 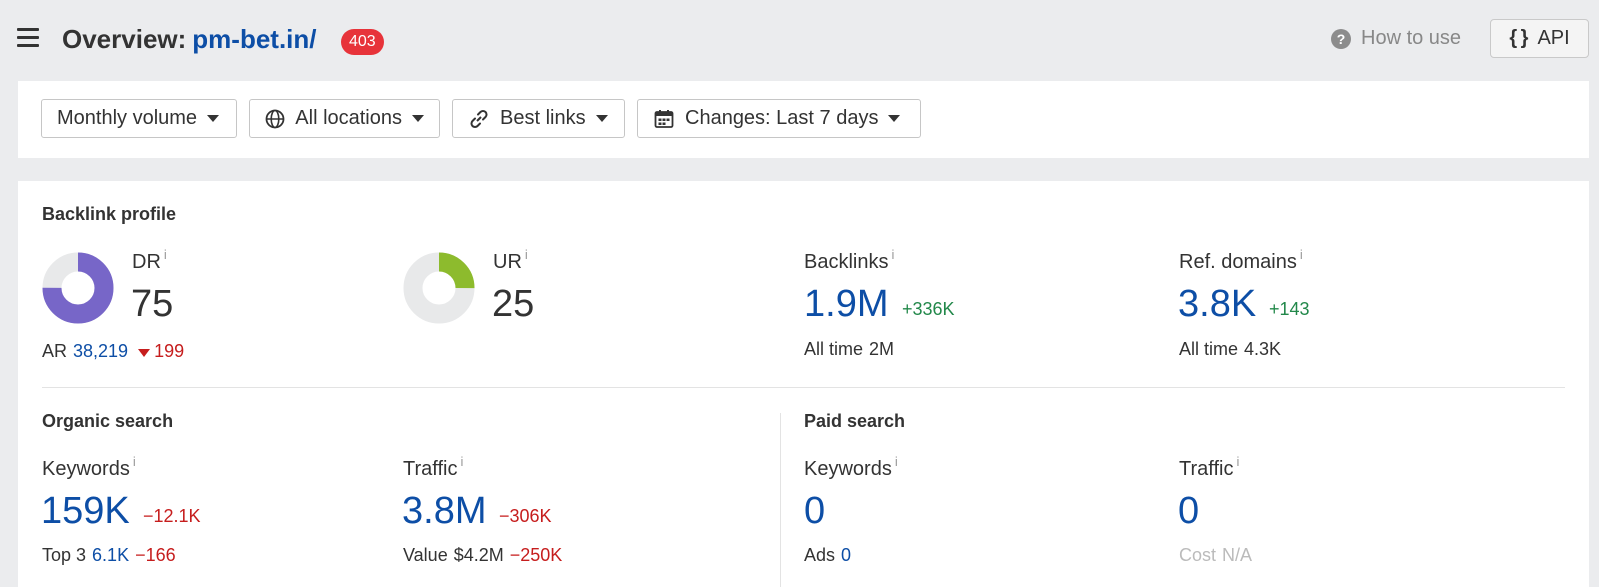 I want to click on dr-label: DR i, so click(x=149, y=260).